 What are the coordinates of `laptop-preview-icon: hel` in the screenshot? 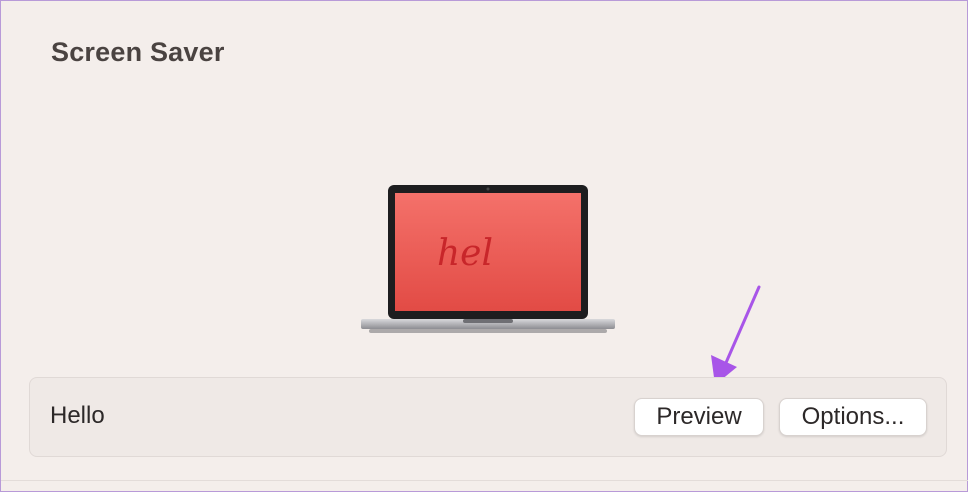 It's located at (488, 259).